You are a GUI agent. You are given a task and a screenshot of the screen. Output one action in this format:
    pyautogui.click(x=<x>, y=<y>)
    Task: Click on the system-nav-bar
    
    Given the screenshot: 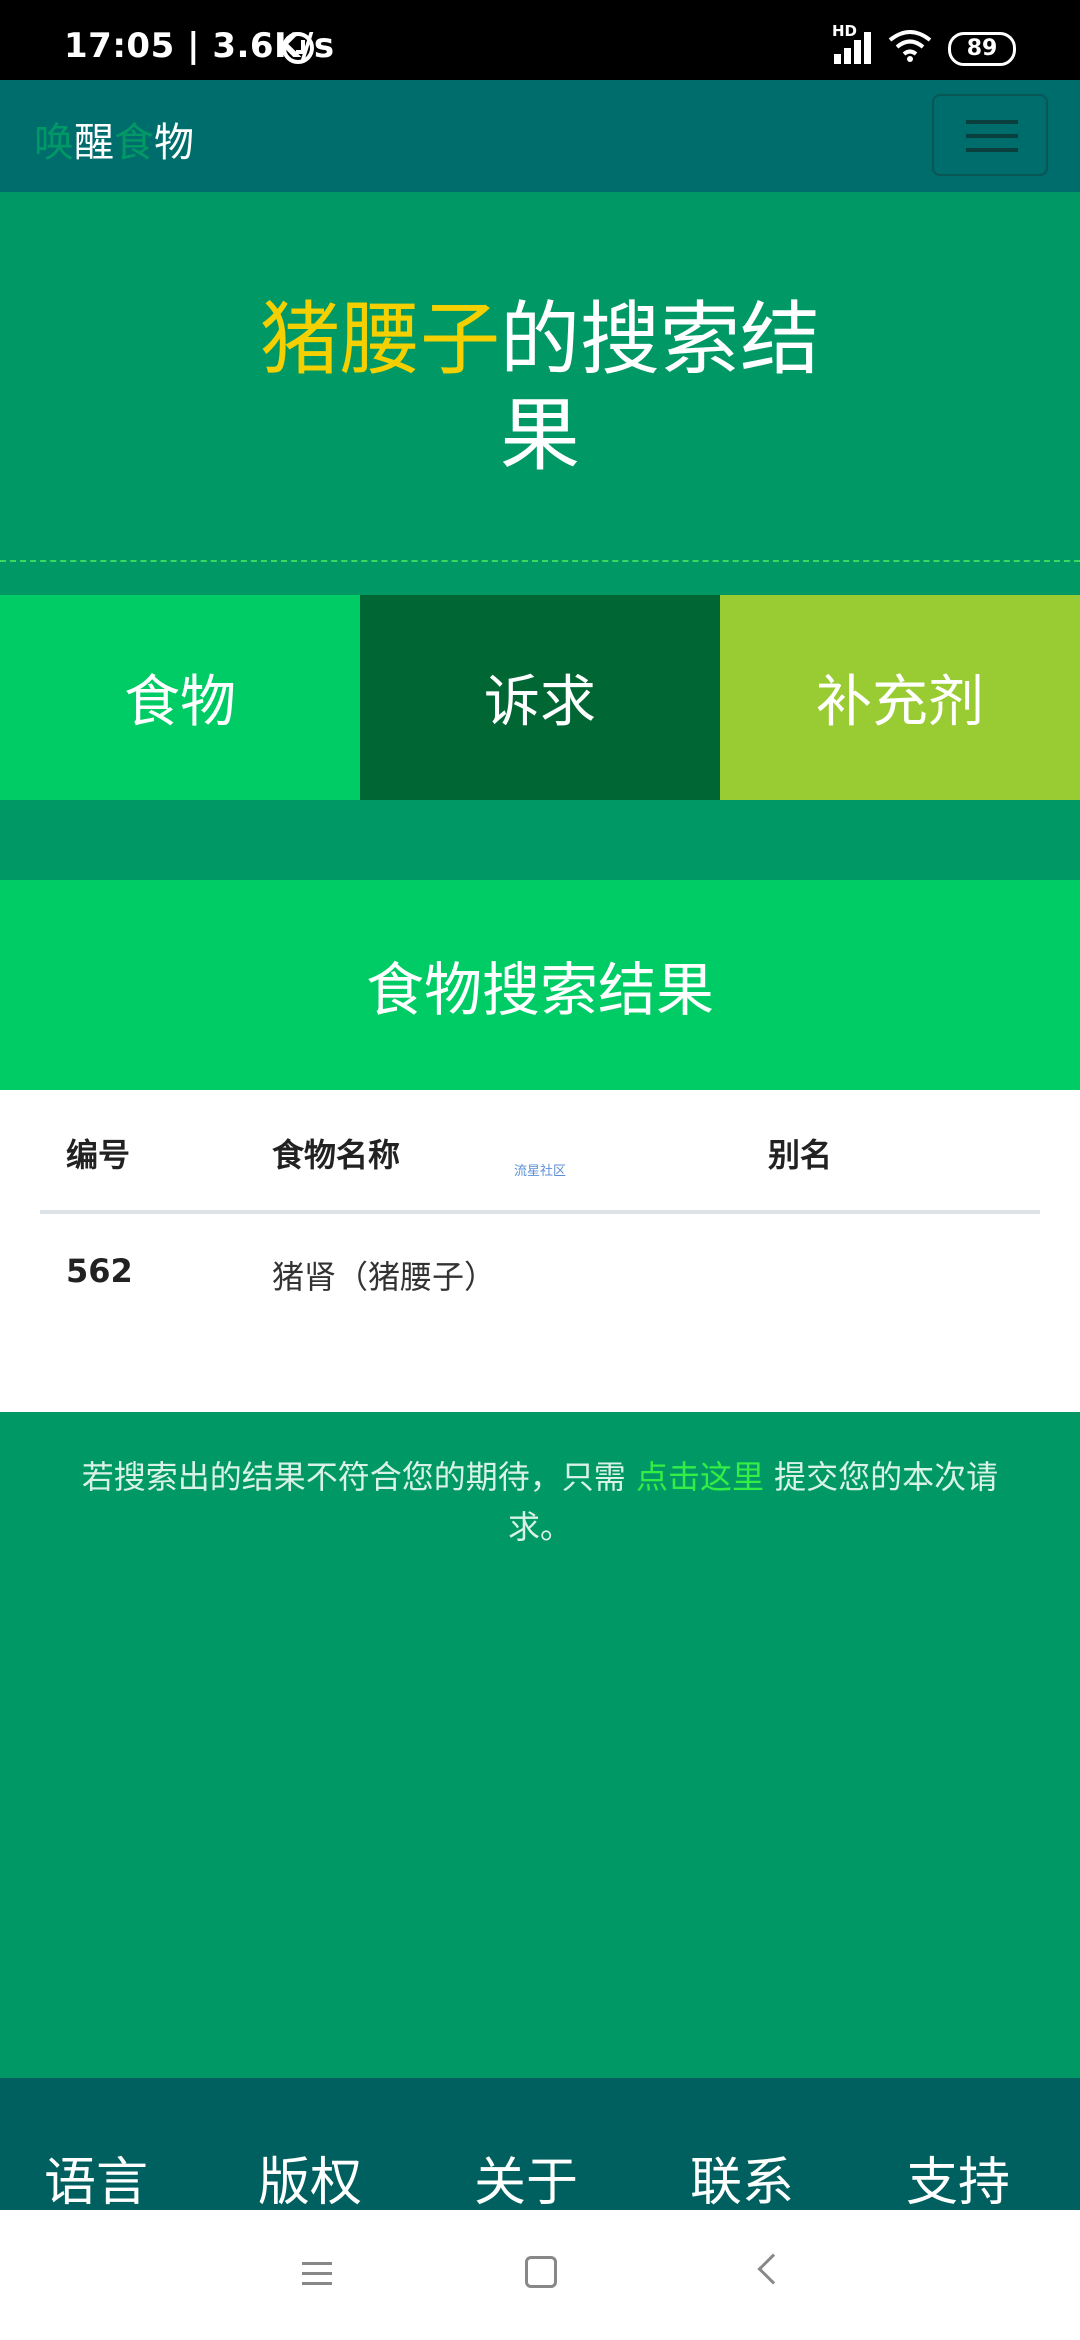 What is the action you would take?
    pyautogui.click(x=540, y=2275)
    